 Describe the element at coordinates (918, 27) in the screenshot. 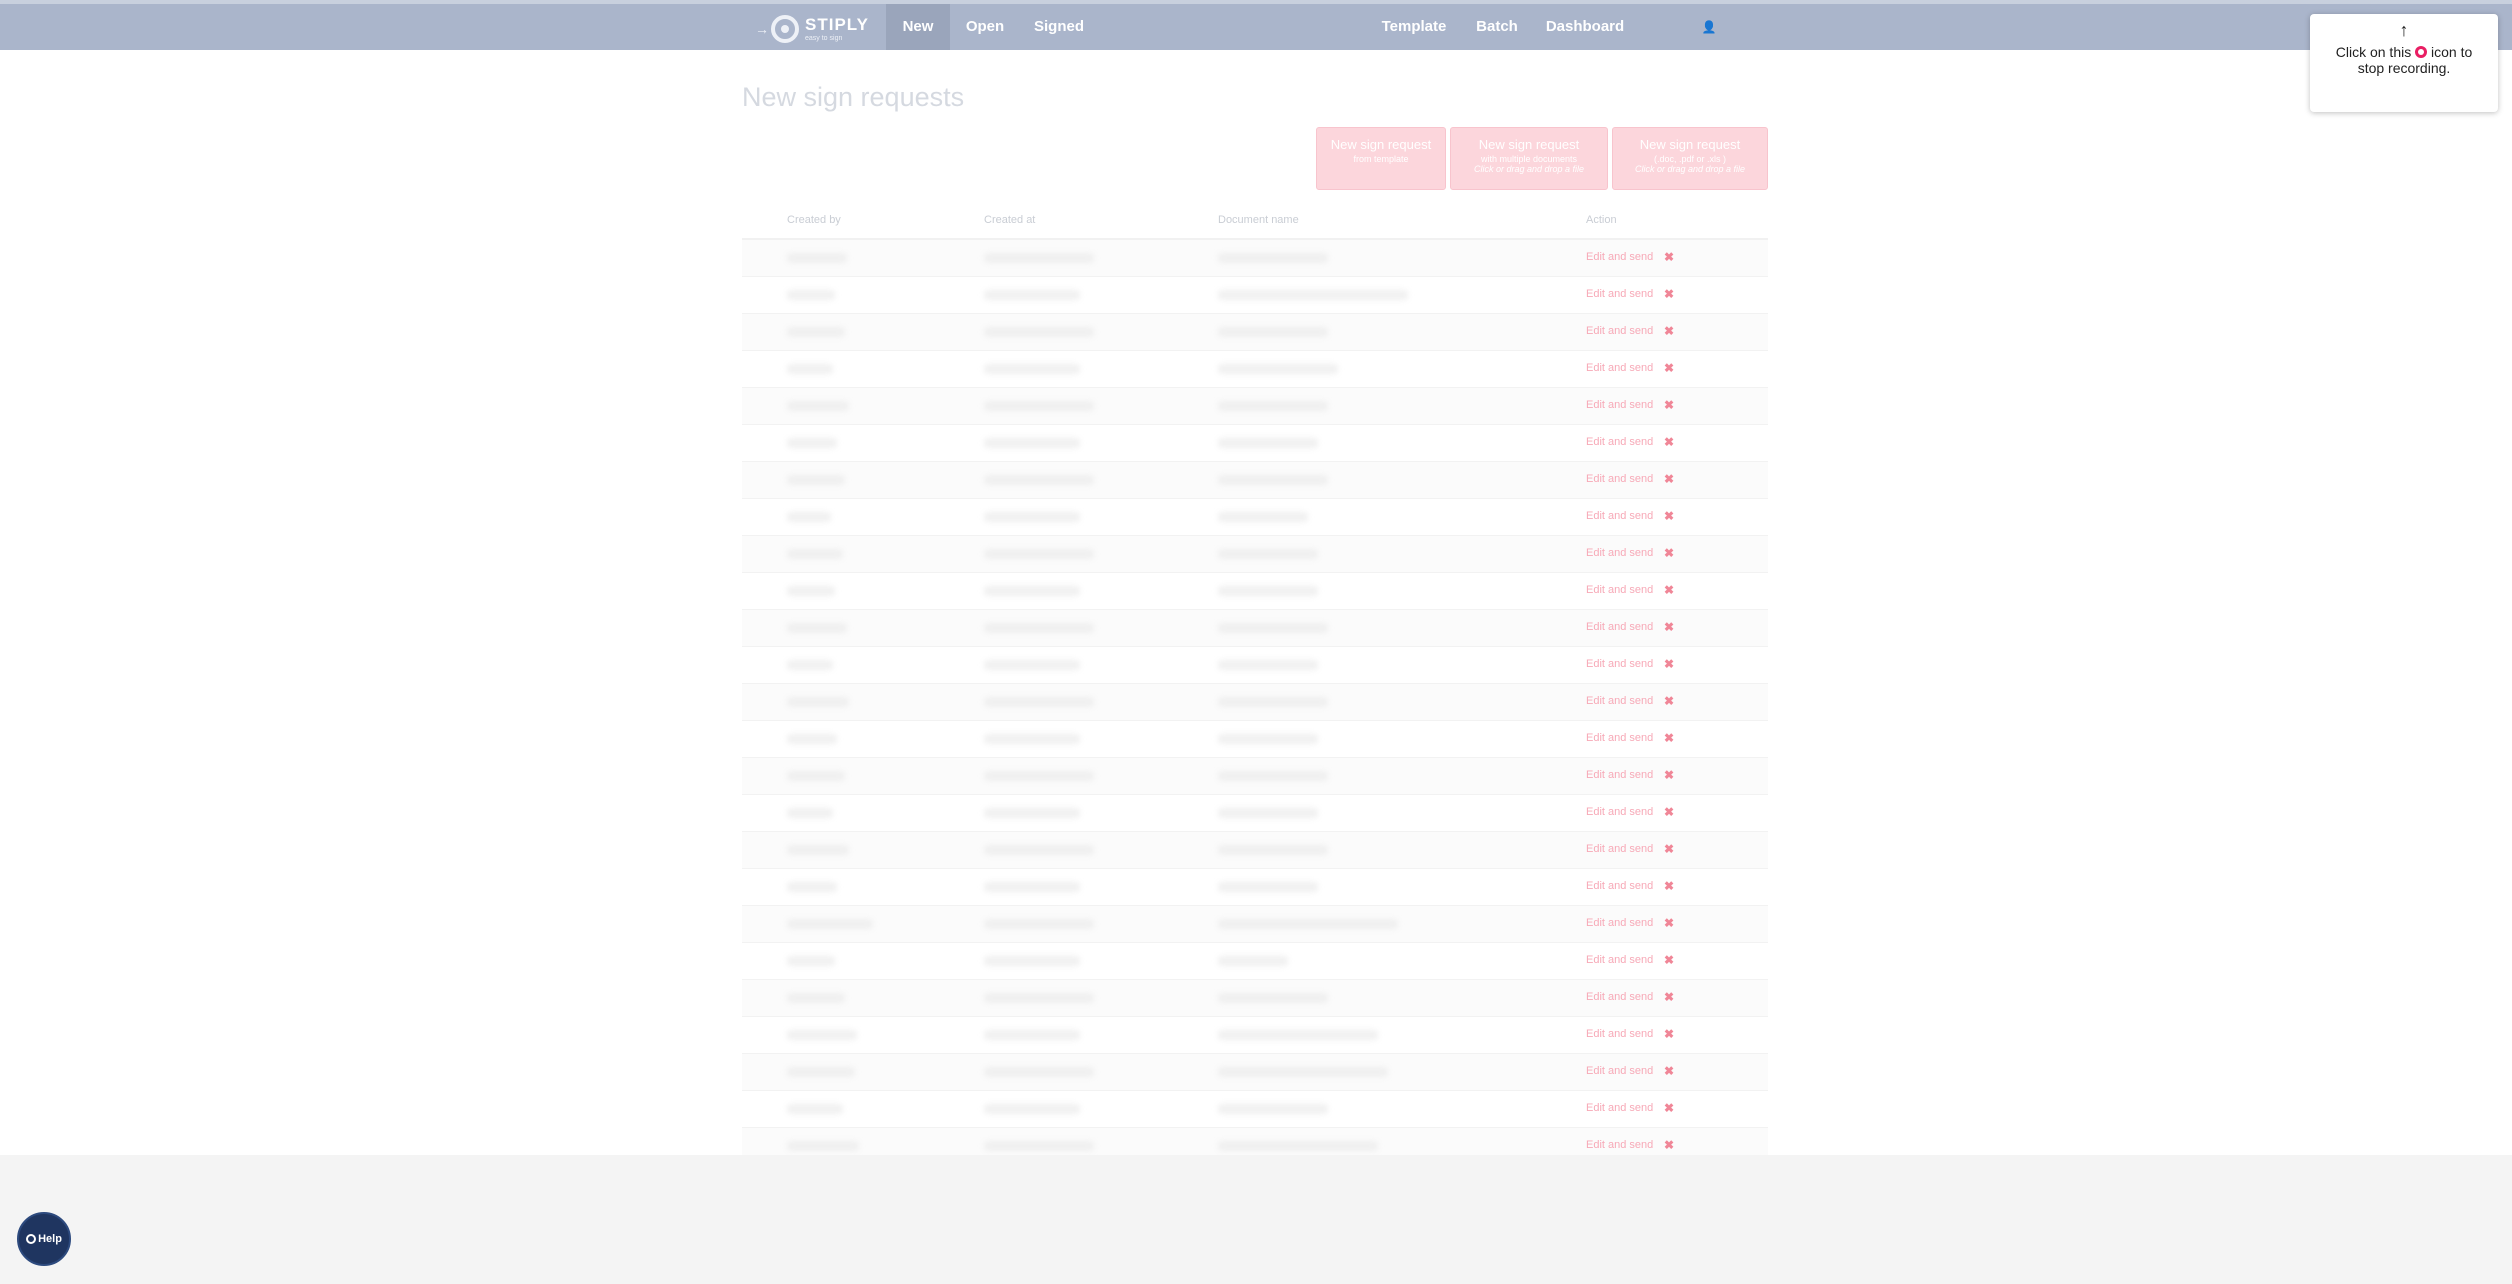

I see `nav-new: New` at that location.